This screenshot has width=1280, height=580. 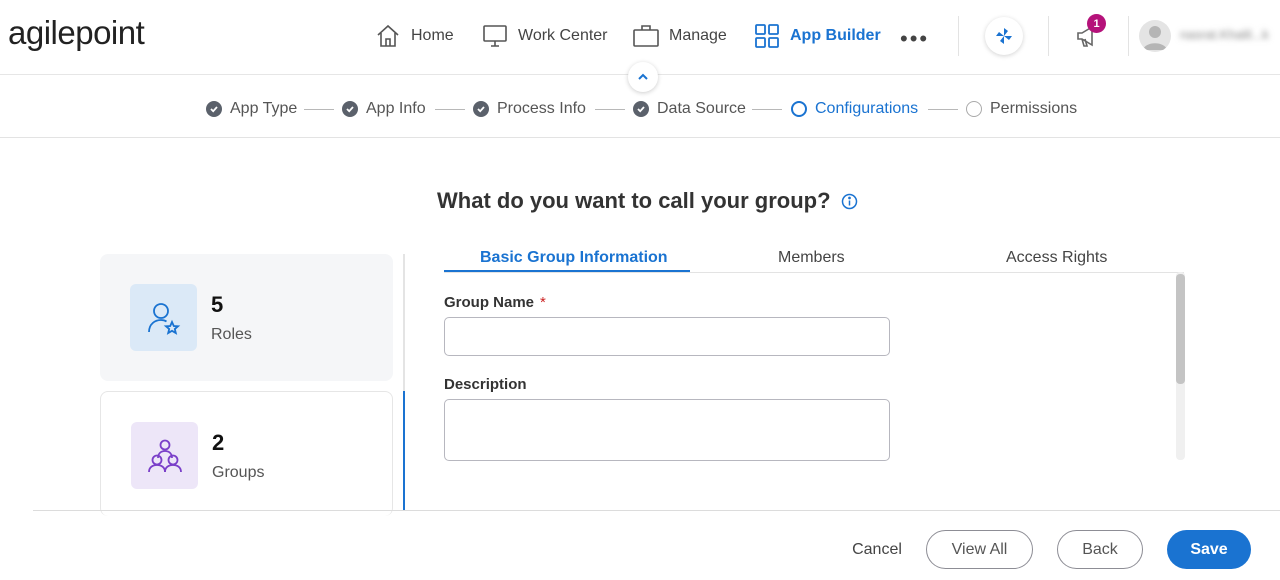 I want to click on step-configurations: Configurations, so click(x=854, y=109).